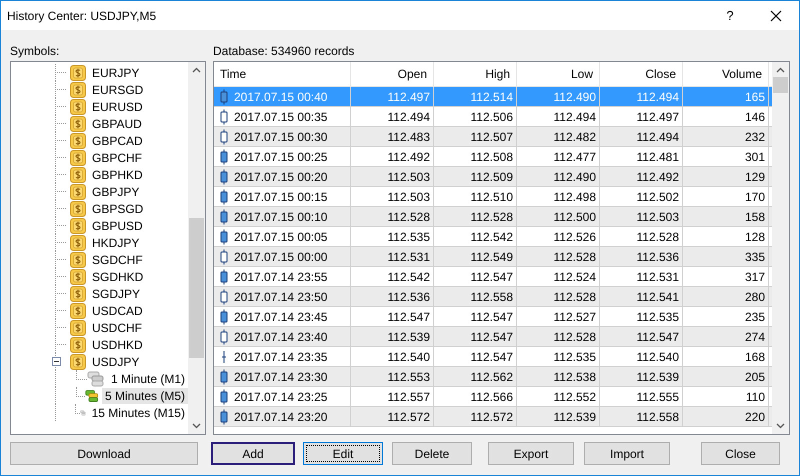 The height and width of the screenshot is (476, 800). Describe the element at coordinates (56, 361) in the screenshot. I see `collapse-icon` at that location.